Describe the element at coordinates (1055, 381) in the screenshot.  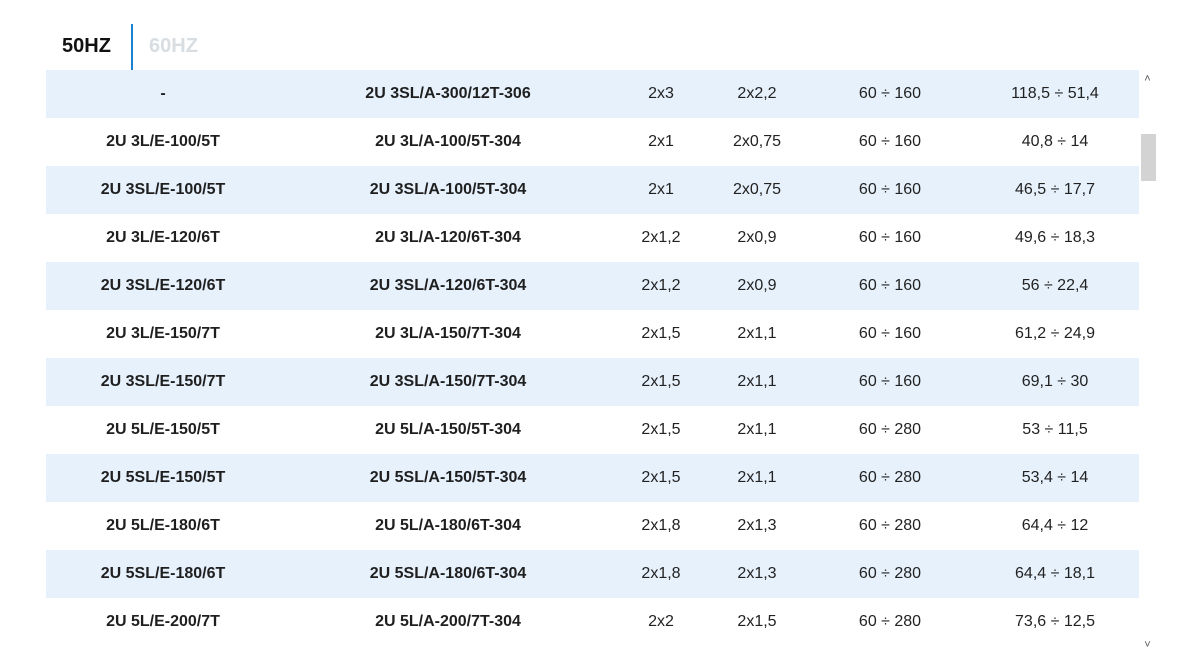
I see `cell-head-range: 69,1 ÷ 30` at that location.